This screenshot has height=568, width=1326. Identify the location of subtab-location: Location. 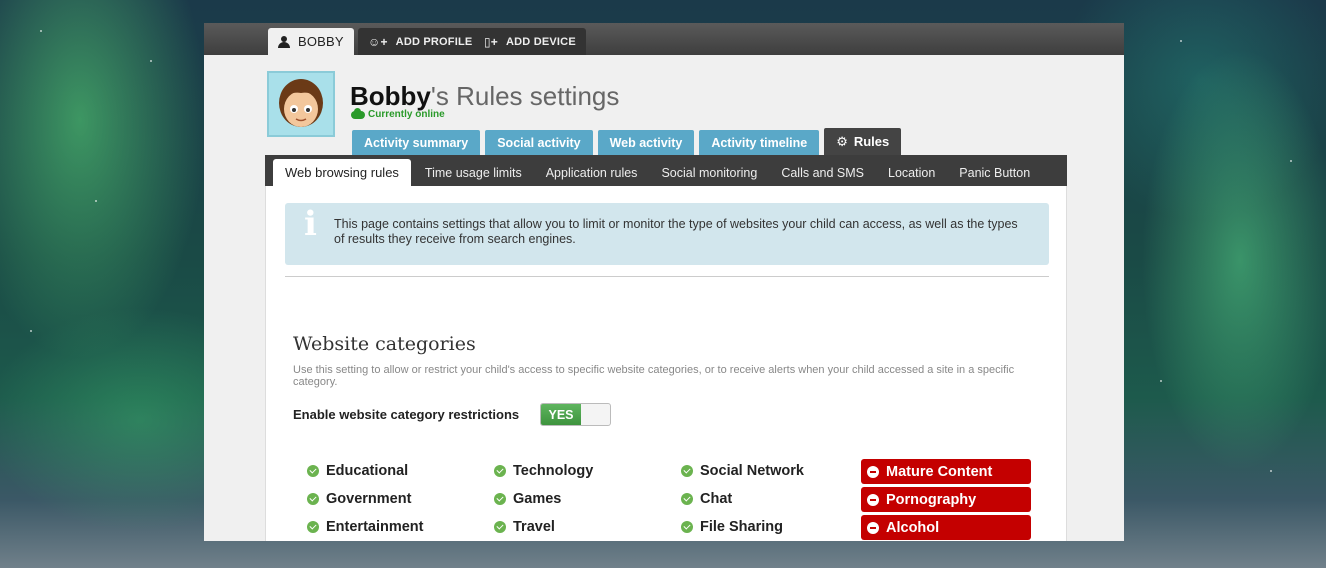
(911, 172).